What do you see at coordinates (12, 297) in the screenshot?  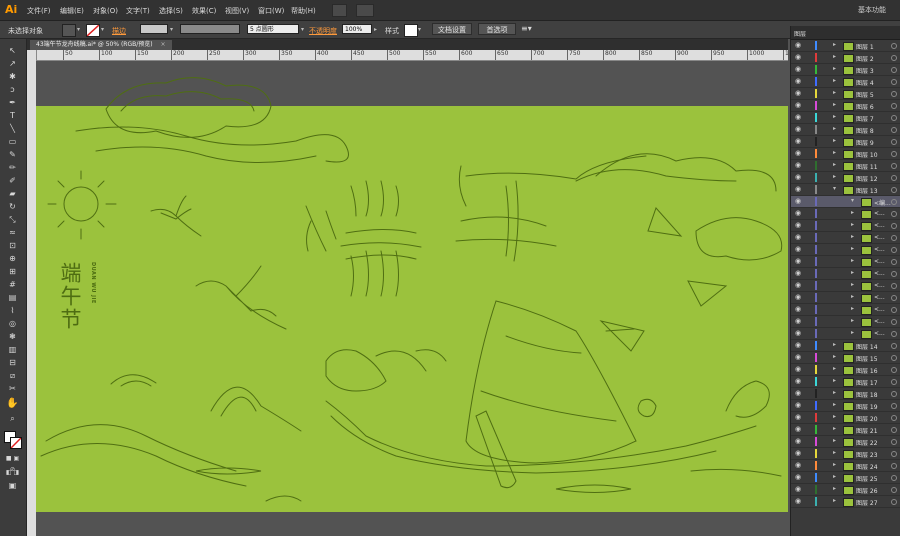 I see `gradient-tool-icon: ▤` at bounding box center [12, 297].